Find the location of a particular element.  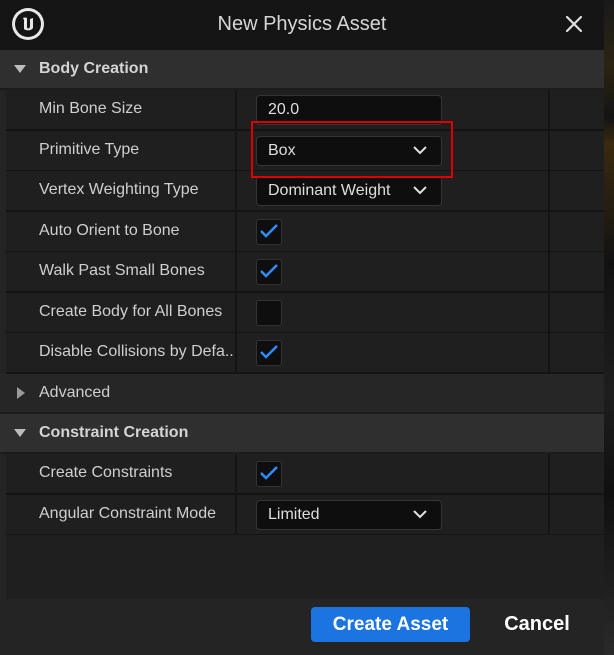

auto-orient-checkbox is located at coordinates (269, 232).